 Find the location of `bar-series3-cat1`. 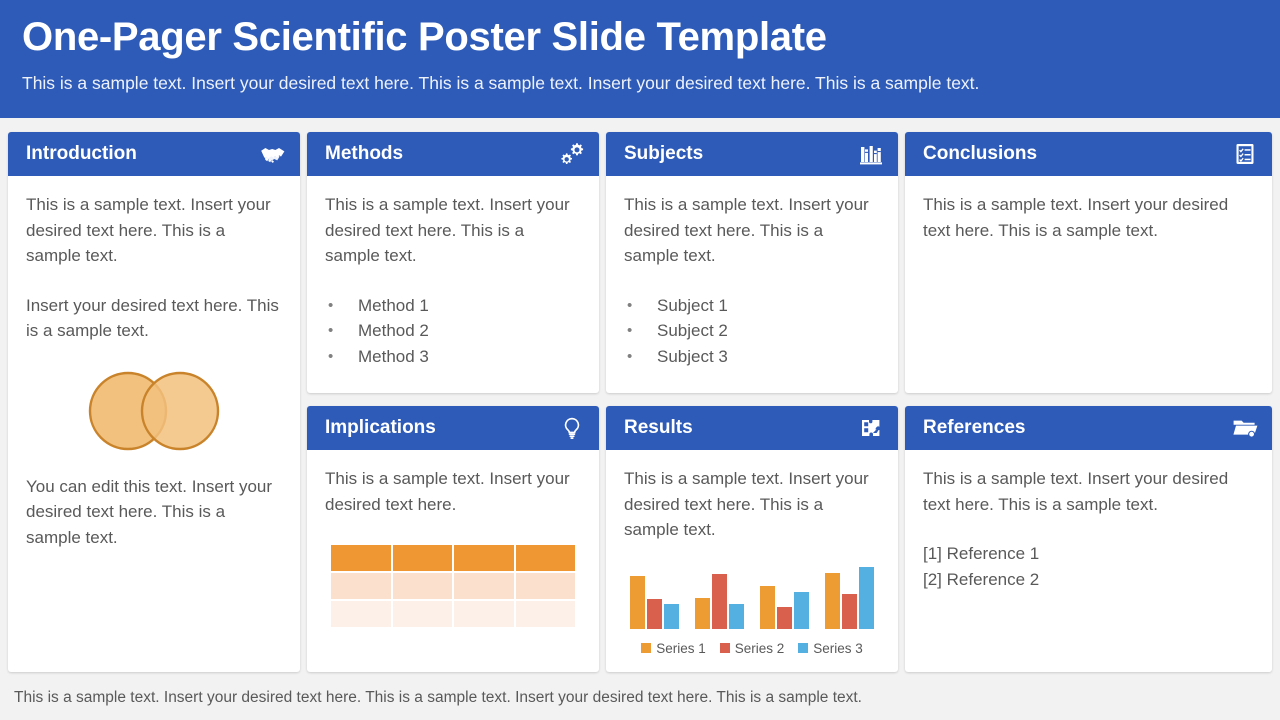

bar-series3-cat1 is located at coordinates (671, 616).